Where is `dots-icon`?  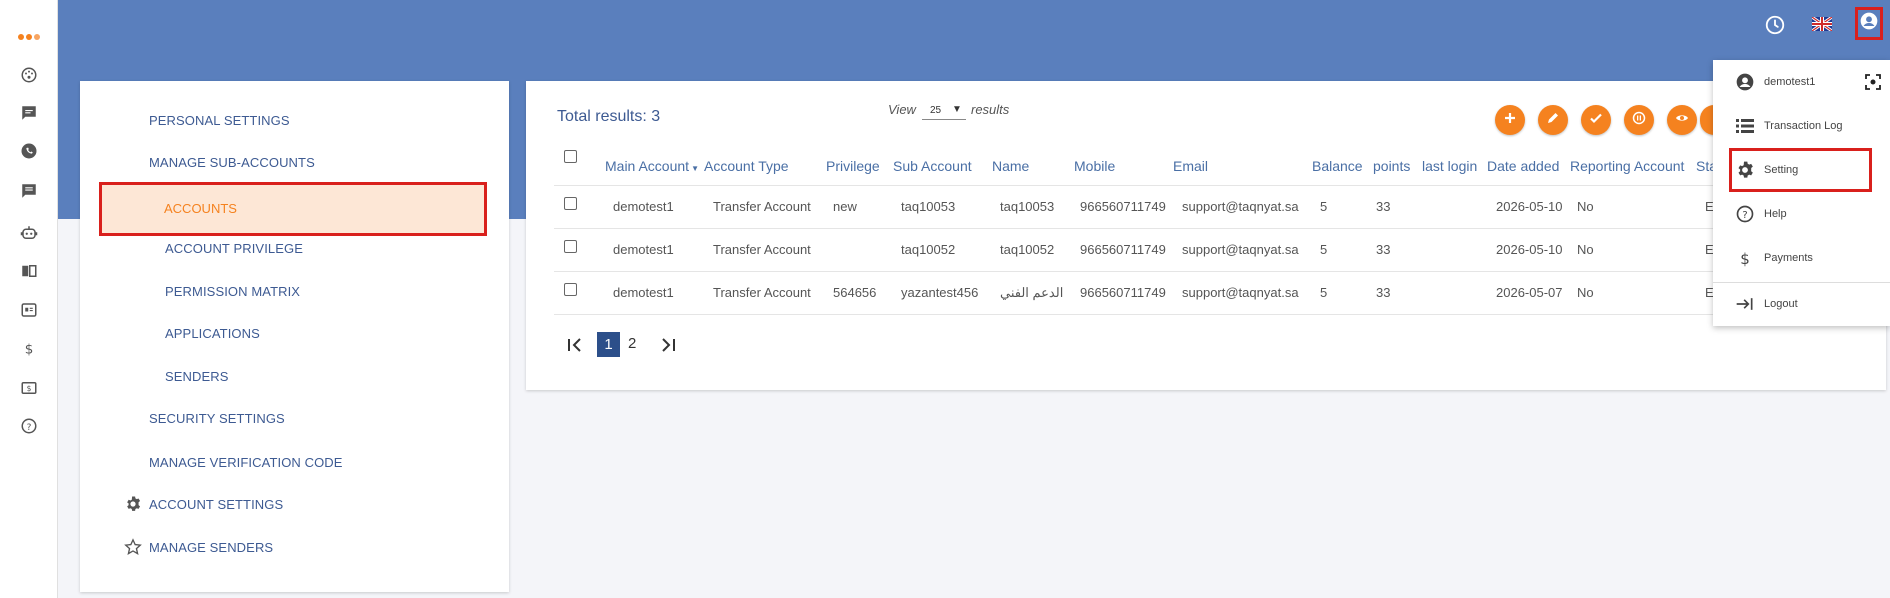
dots-icon is located at coordinates (29, 37).